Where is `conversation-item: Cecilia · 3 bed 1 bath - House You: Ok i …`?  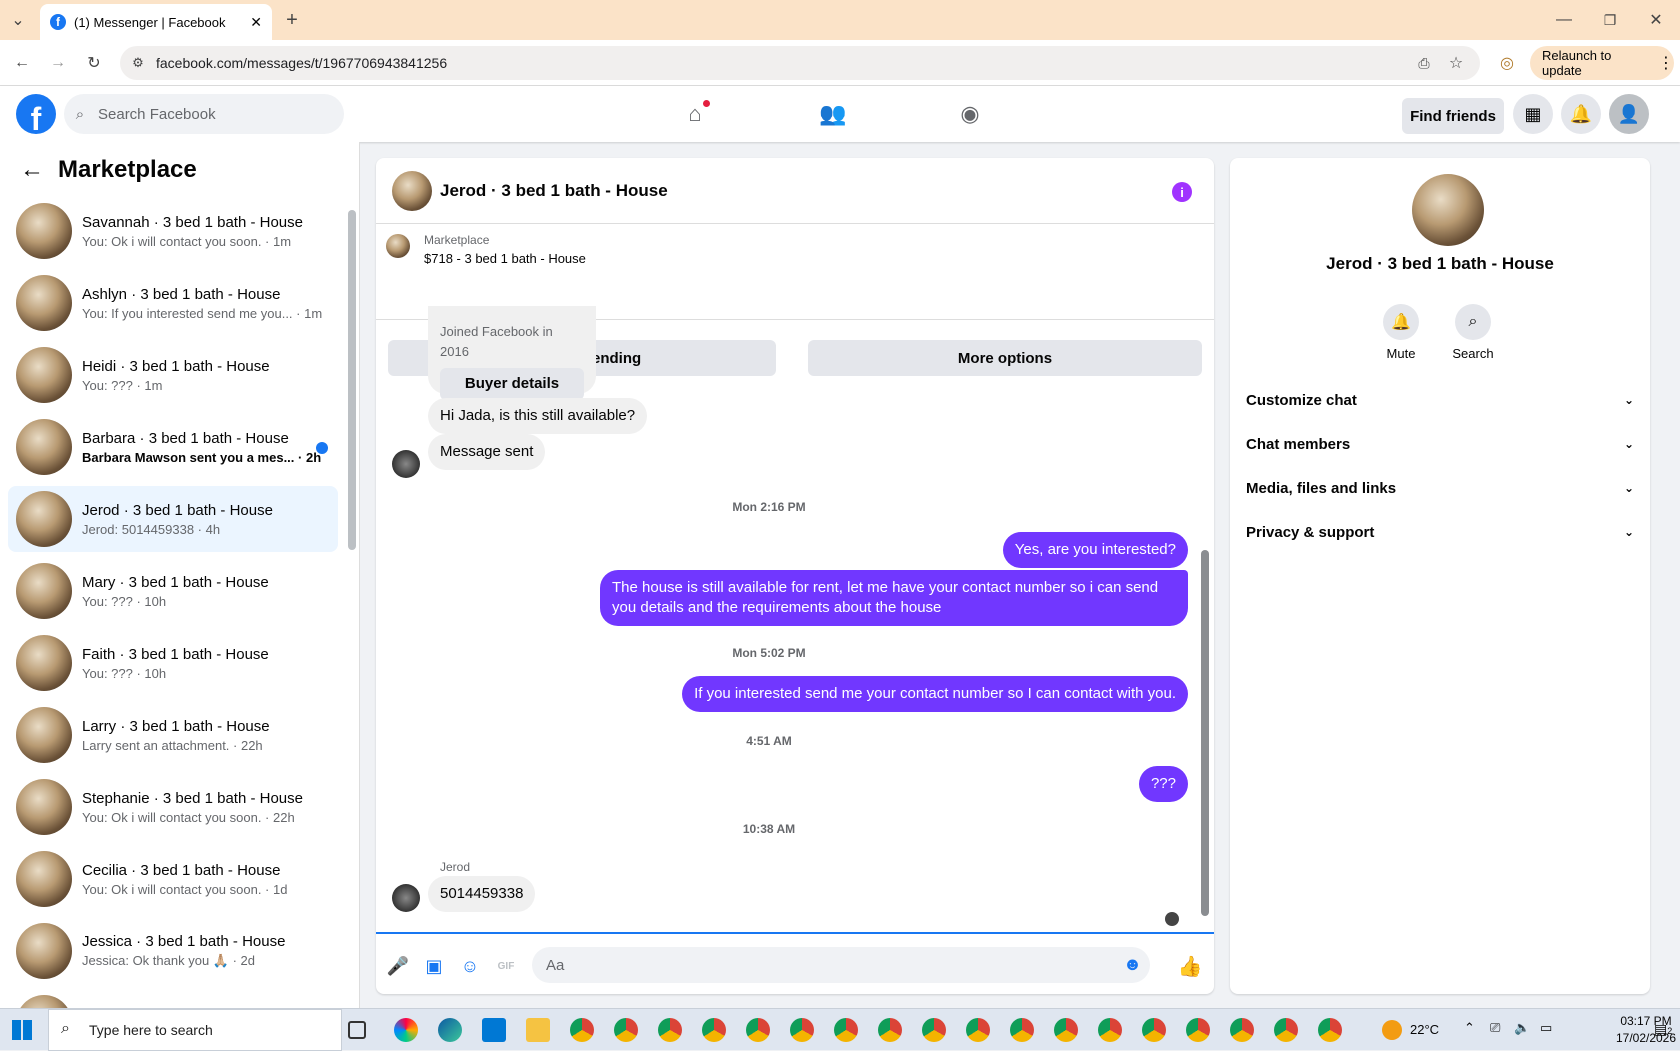
conversation-item: Cecilia · 3 bed 1 bath - House You: Ok i … is located at coordinates (173, 879).